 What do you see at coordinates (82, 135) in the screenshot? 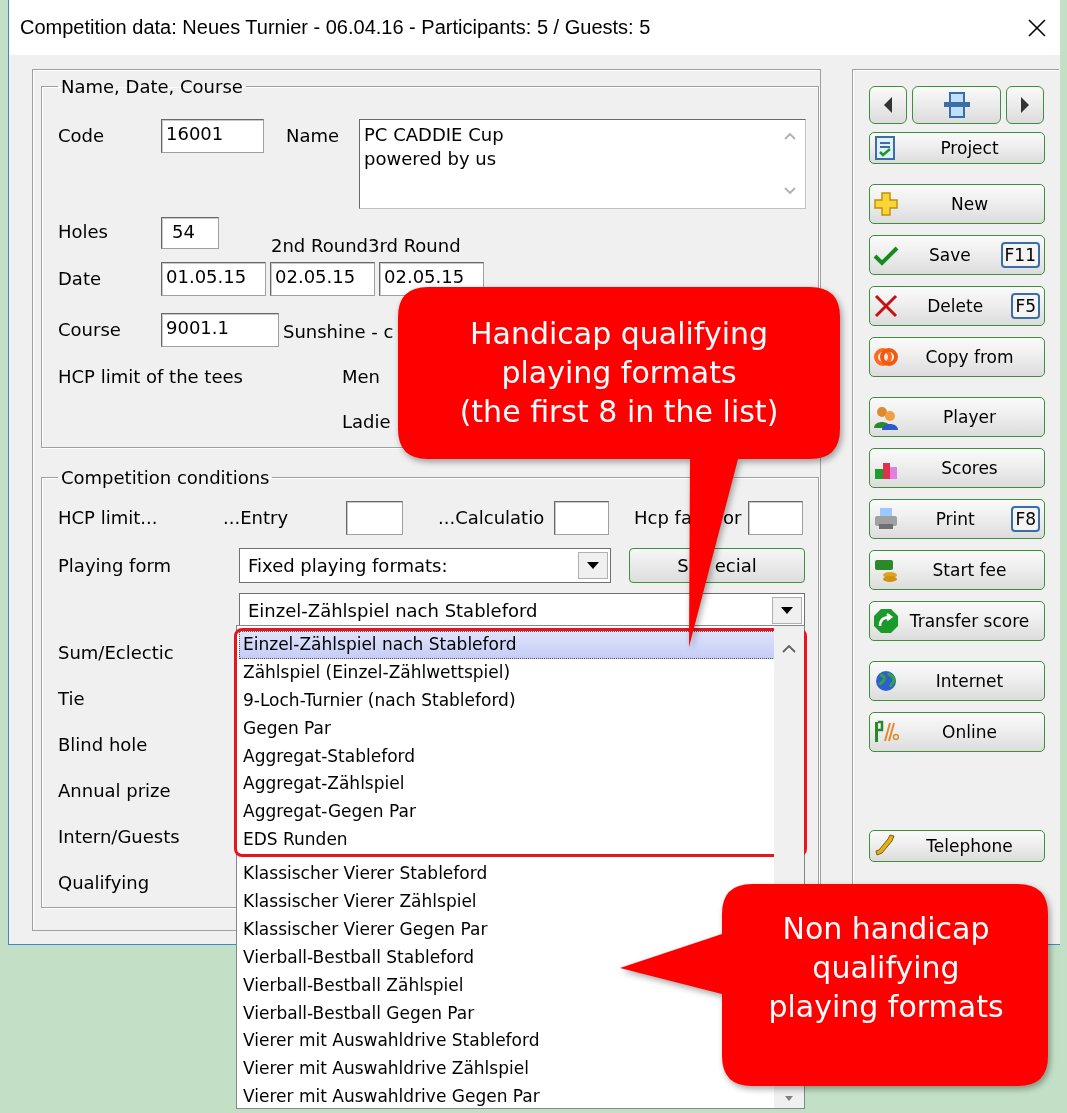
I see `field-label: Code` at bounding box center [82, 135].